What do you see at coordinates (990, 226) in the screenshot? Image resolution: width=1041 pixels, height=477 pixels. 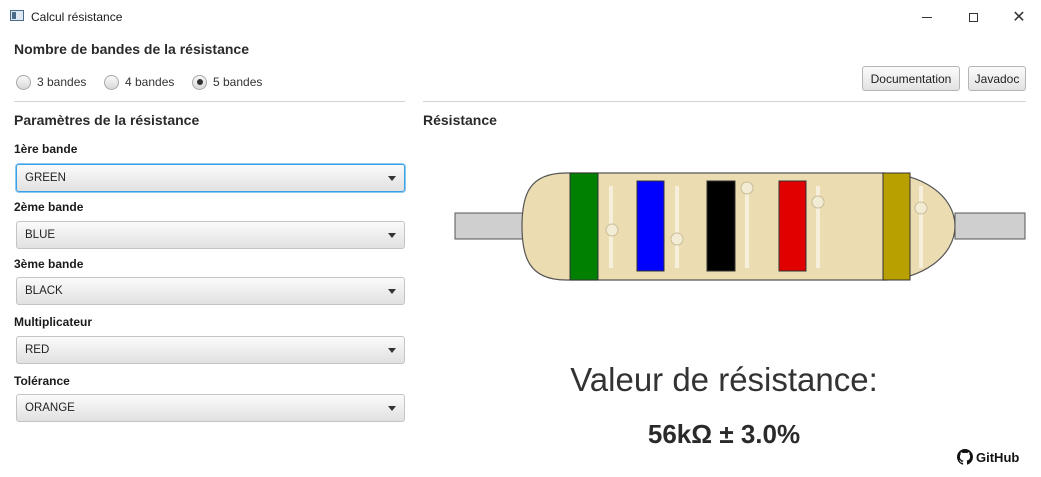 I see `resistor-lead-right` at bounding box center [990, 226].